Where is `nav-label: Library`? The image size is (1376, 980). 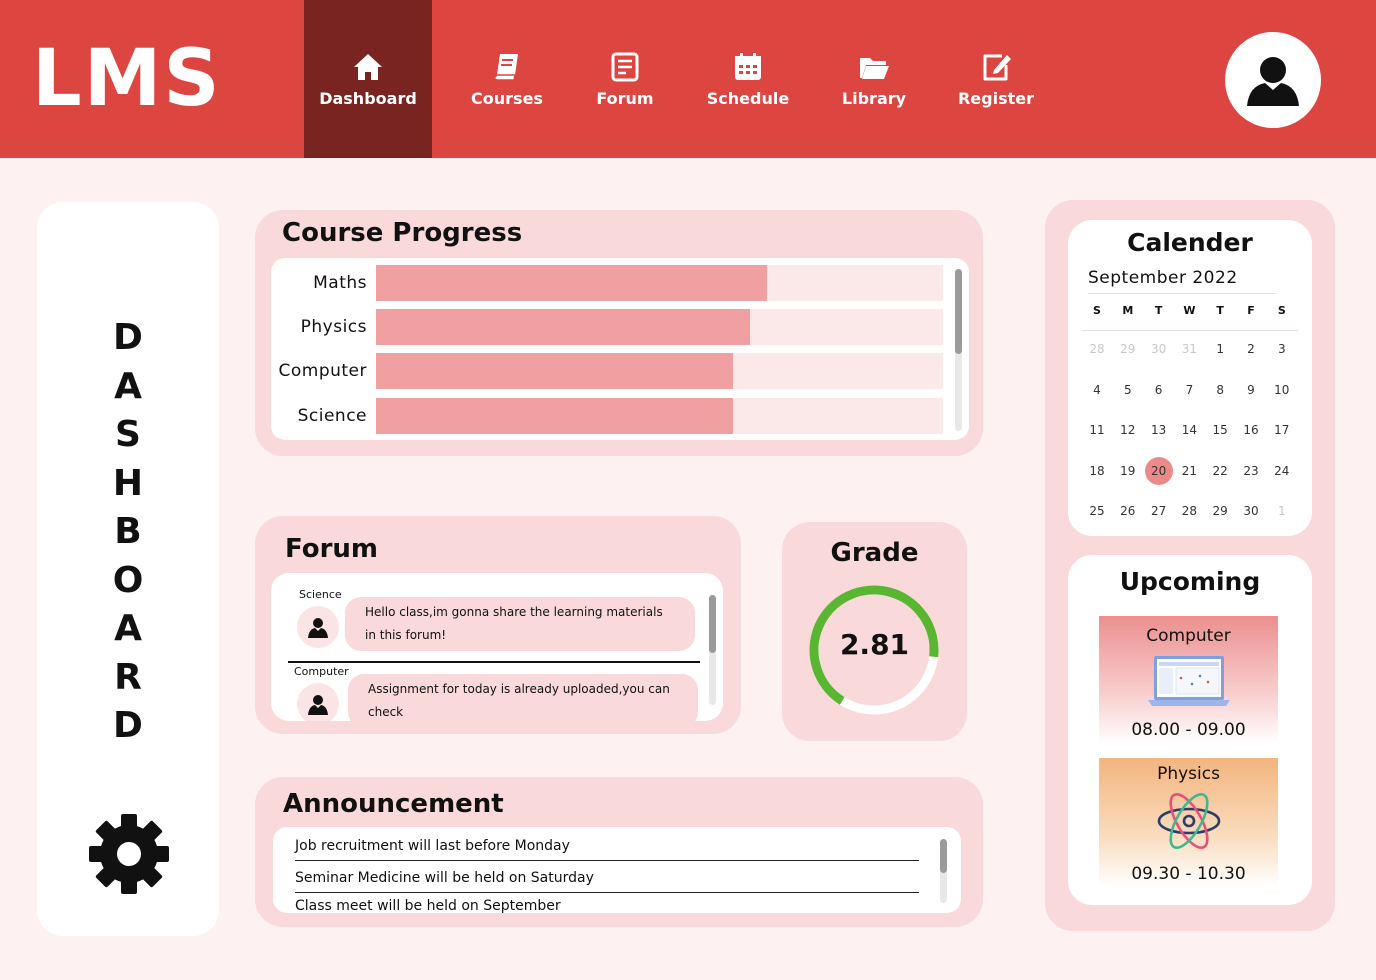
nav-label: Library is located at coordinates (874, 98).